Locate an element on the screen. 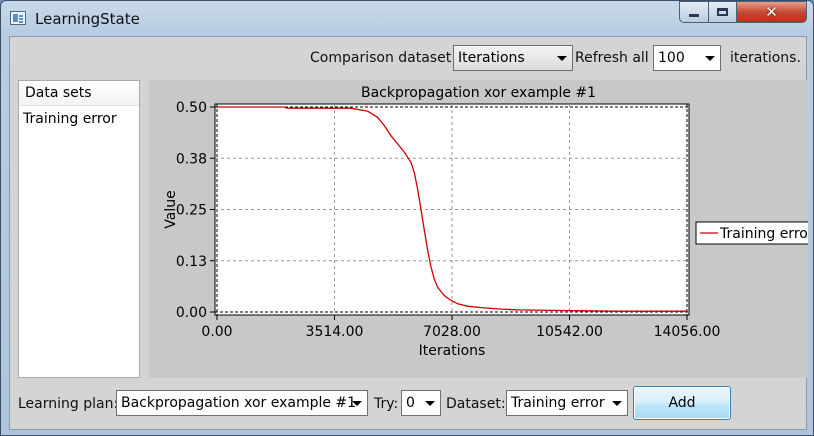  dataset-value: Training error is located at coordinates (558, 403).